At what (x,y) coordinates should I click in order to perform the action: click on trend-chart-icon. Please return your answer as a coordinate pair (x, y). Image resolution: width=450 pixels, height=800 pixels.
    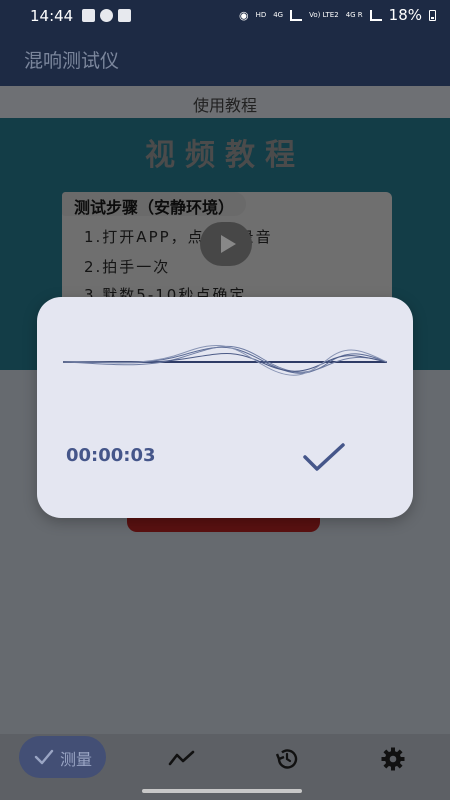
    Looking at the image, I should click on (182, 758).